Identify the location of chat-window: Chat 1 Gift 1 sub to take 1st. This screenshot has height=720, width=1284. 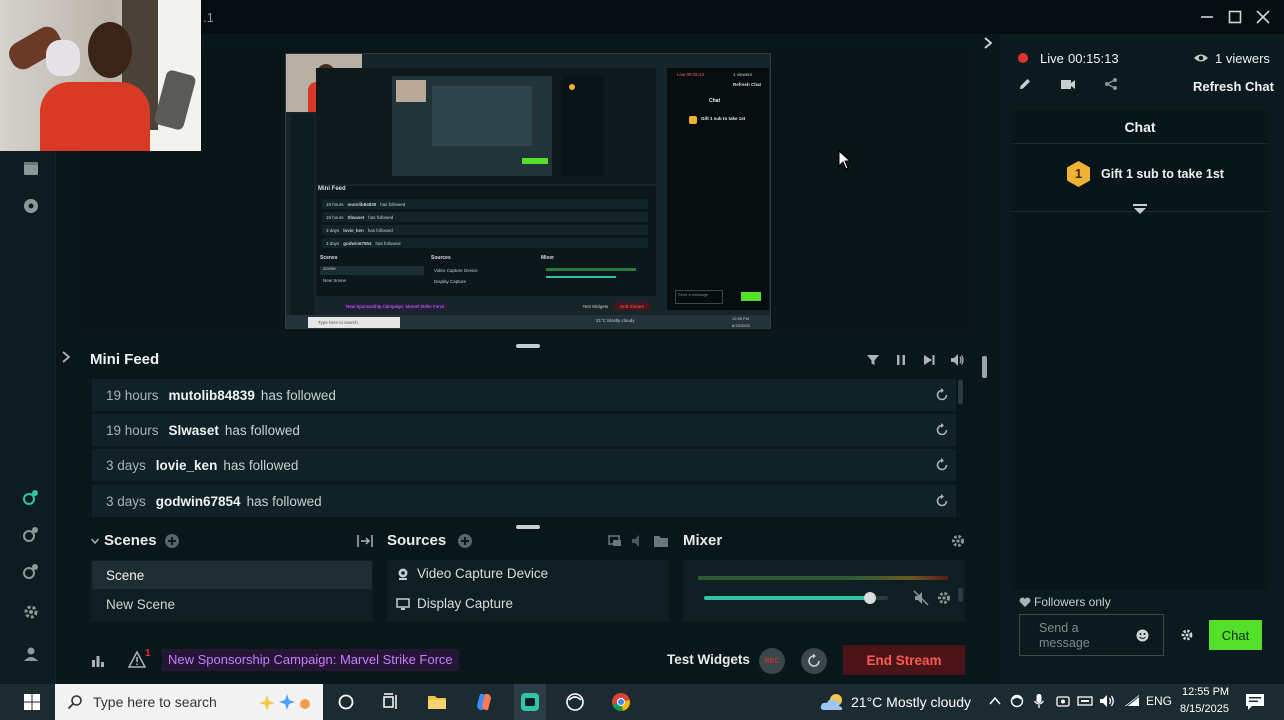
(1140, 350).